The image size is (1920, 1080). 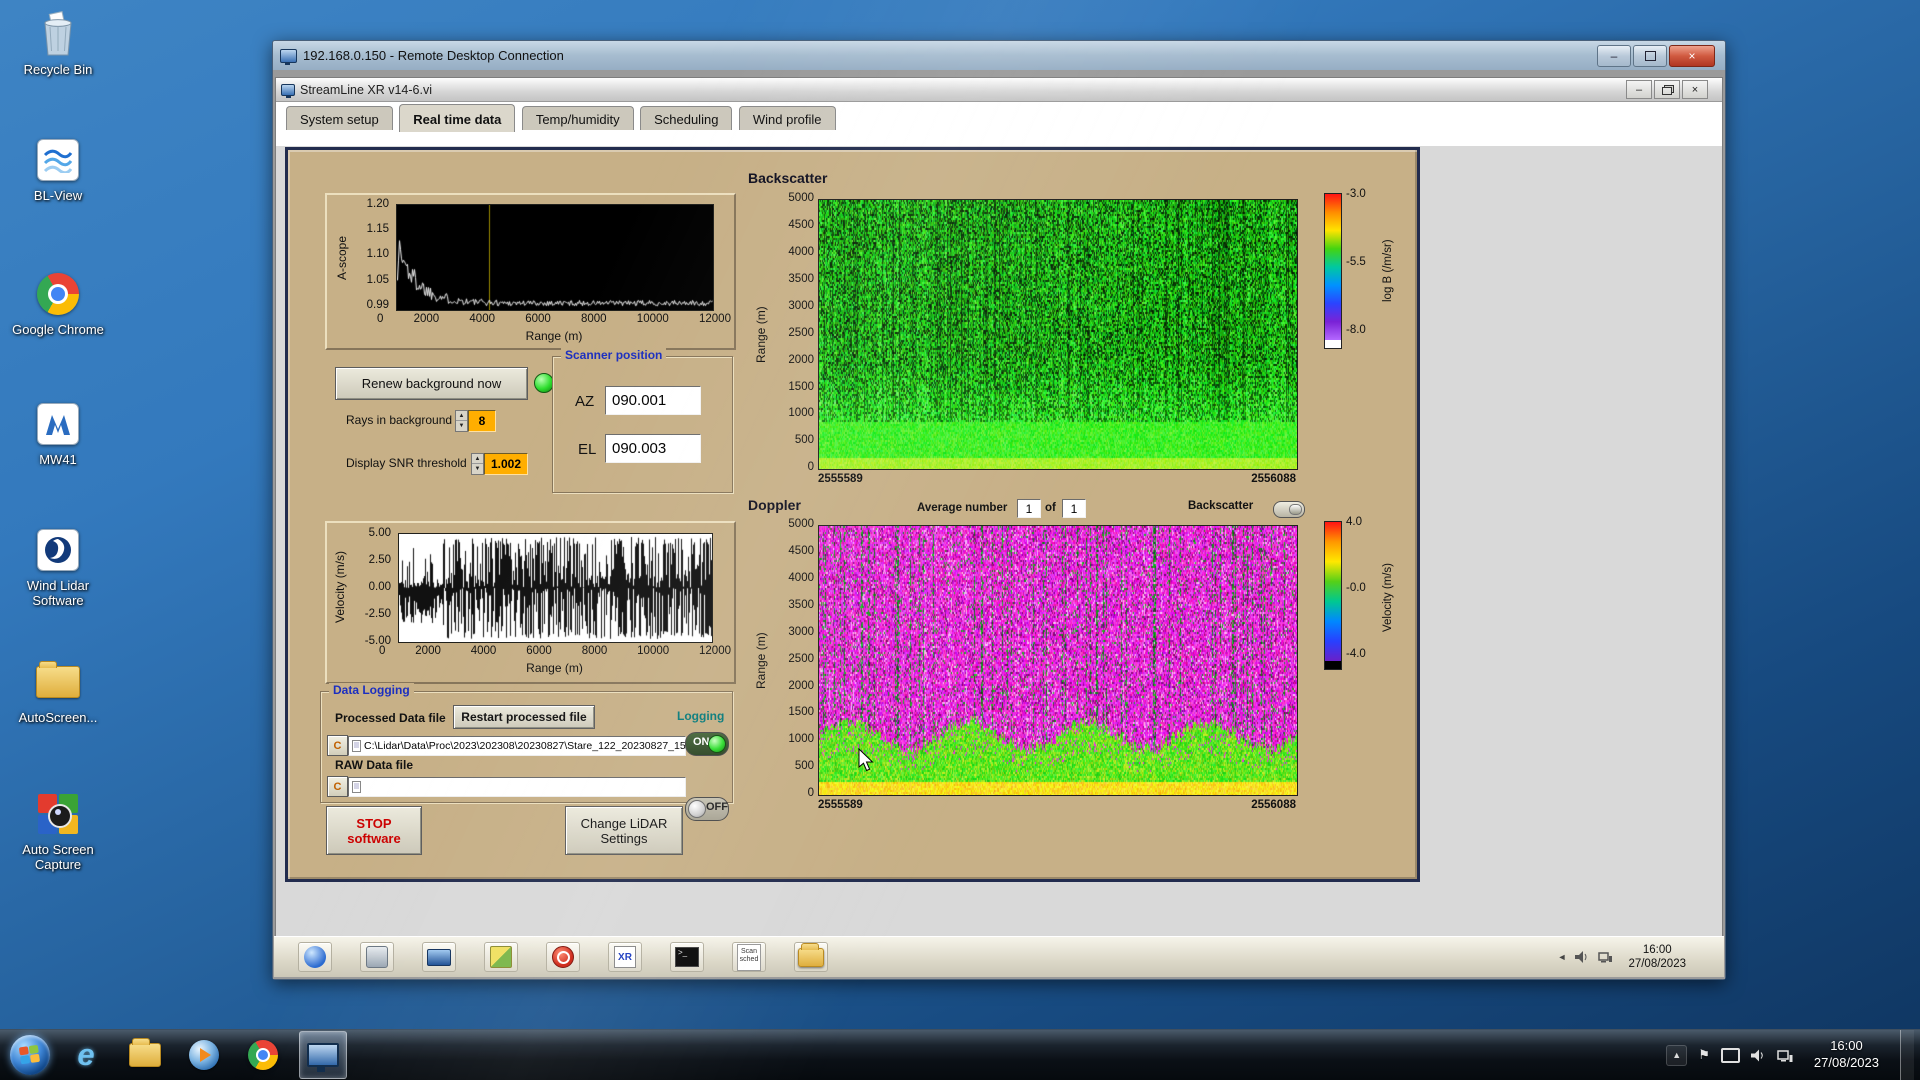 I want to click on rays-in-background-label: Rays in background, so click(x=399, y=420).